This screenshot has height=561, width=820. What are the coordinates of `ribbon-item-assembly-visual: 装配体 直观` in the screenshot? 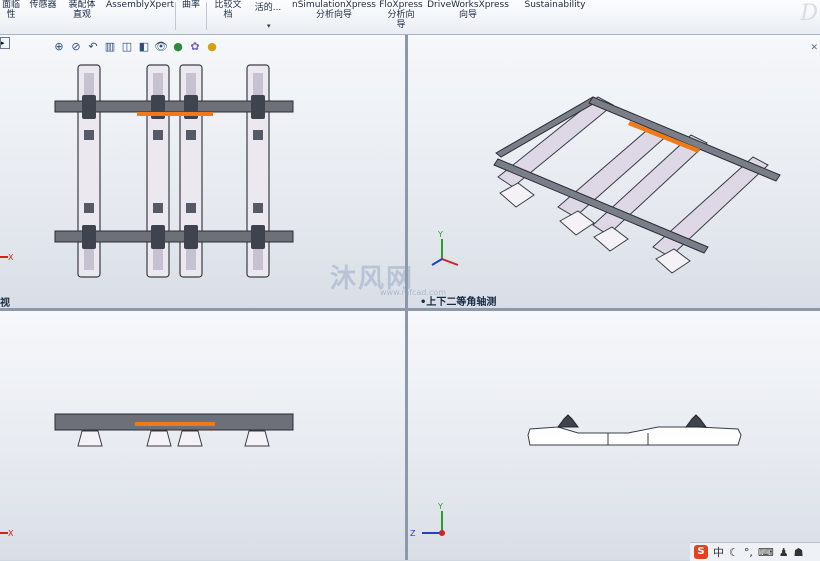 It's located at (82, 10).